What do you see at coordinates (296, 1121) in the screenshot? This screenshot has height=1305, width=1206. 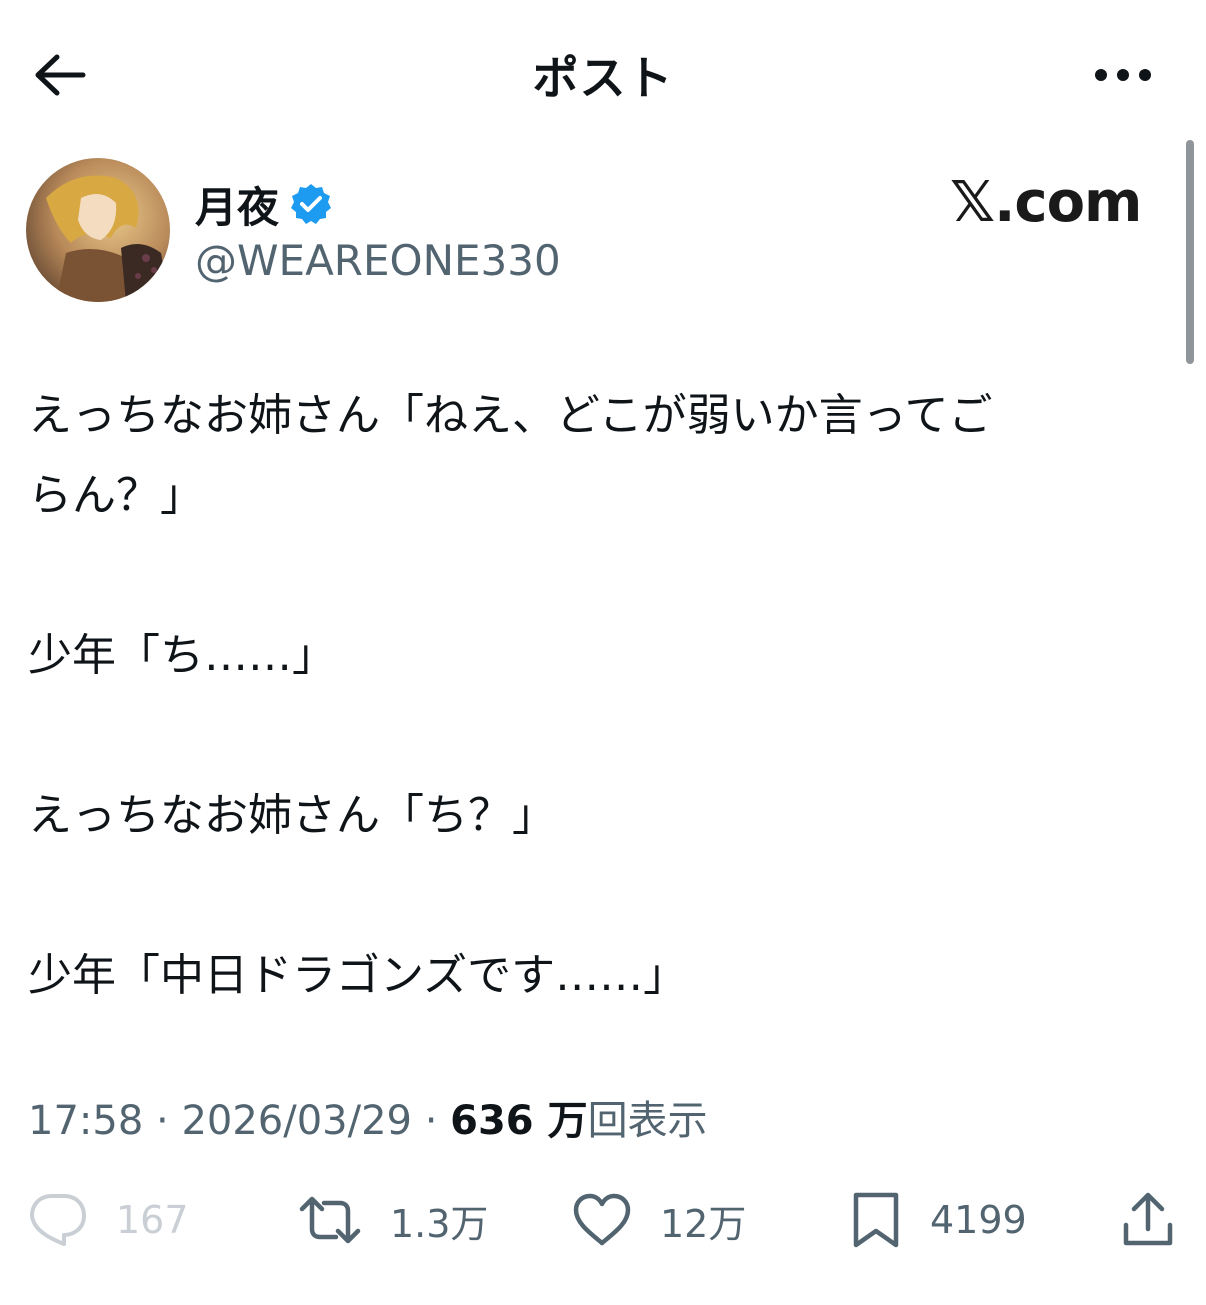 I see `post-date: 2026/03/29` at bounding box center [296, 1121].